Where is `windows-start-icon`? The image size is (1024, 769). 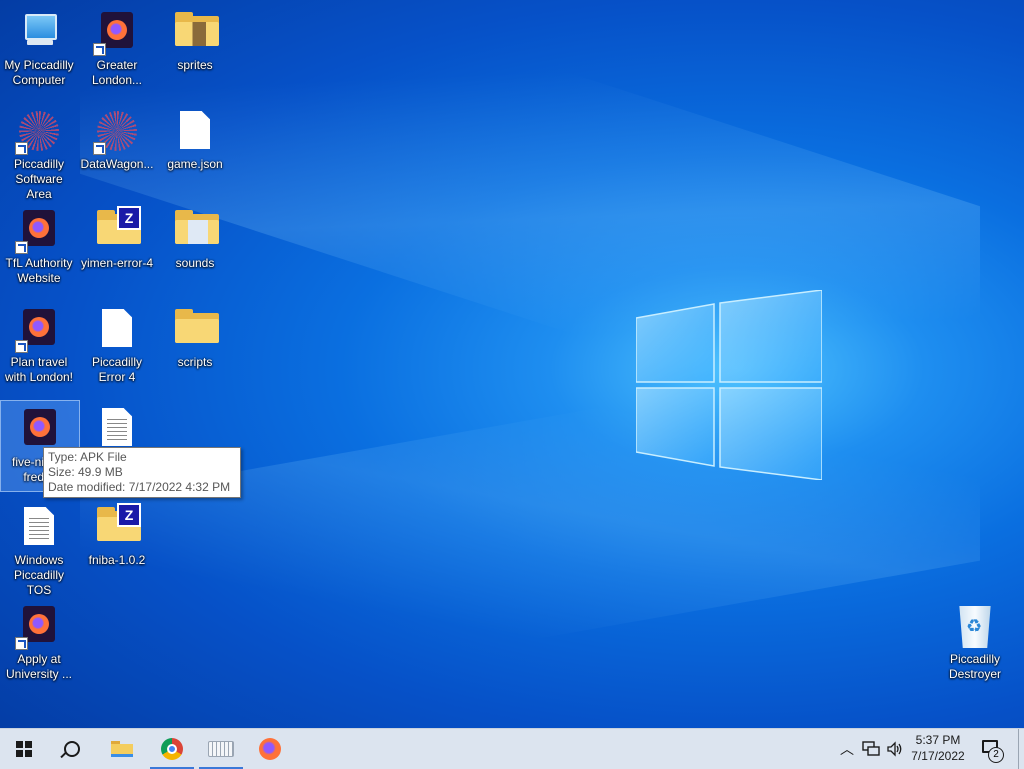 windows-start-icon is located at coordinates (24, 749).